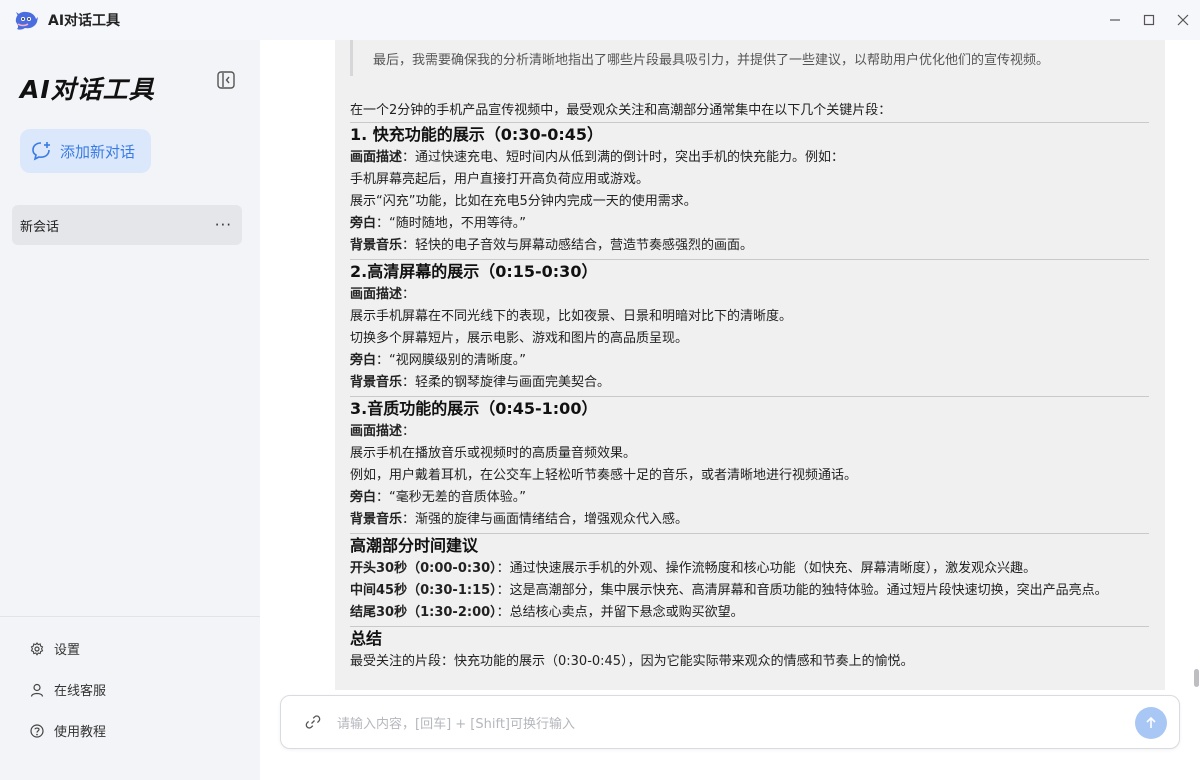  Describe the element at coordinates (745, 613) in the screenshot. I see `climax-item: 结尾30秒（1:30-2:00）：总结核心卖点，并留下悬念或购买欲望。` at that location.